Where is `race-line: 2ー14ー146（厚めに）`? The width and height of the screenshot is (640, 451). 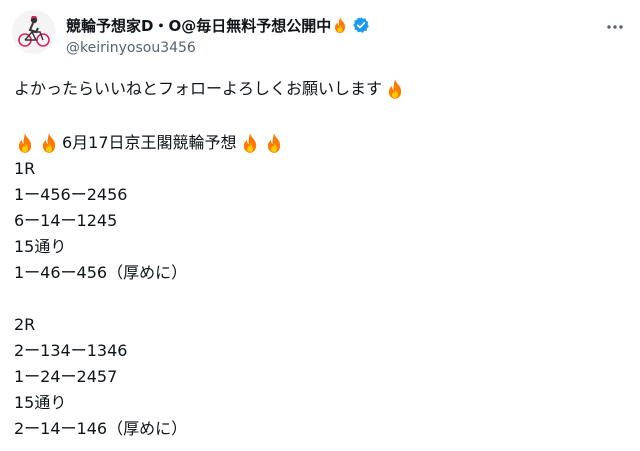 race-line: 2ー14ー146（厚めに） is located at coordinates (101, 428).